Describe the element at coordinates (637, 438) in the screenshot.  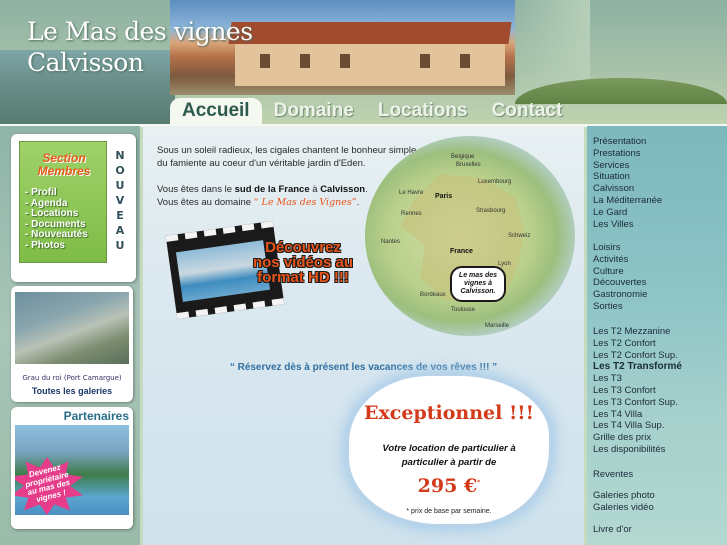
I see `menu-item-grille-prix: Grille des prix` at that location.